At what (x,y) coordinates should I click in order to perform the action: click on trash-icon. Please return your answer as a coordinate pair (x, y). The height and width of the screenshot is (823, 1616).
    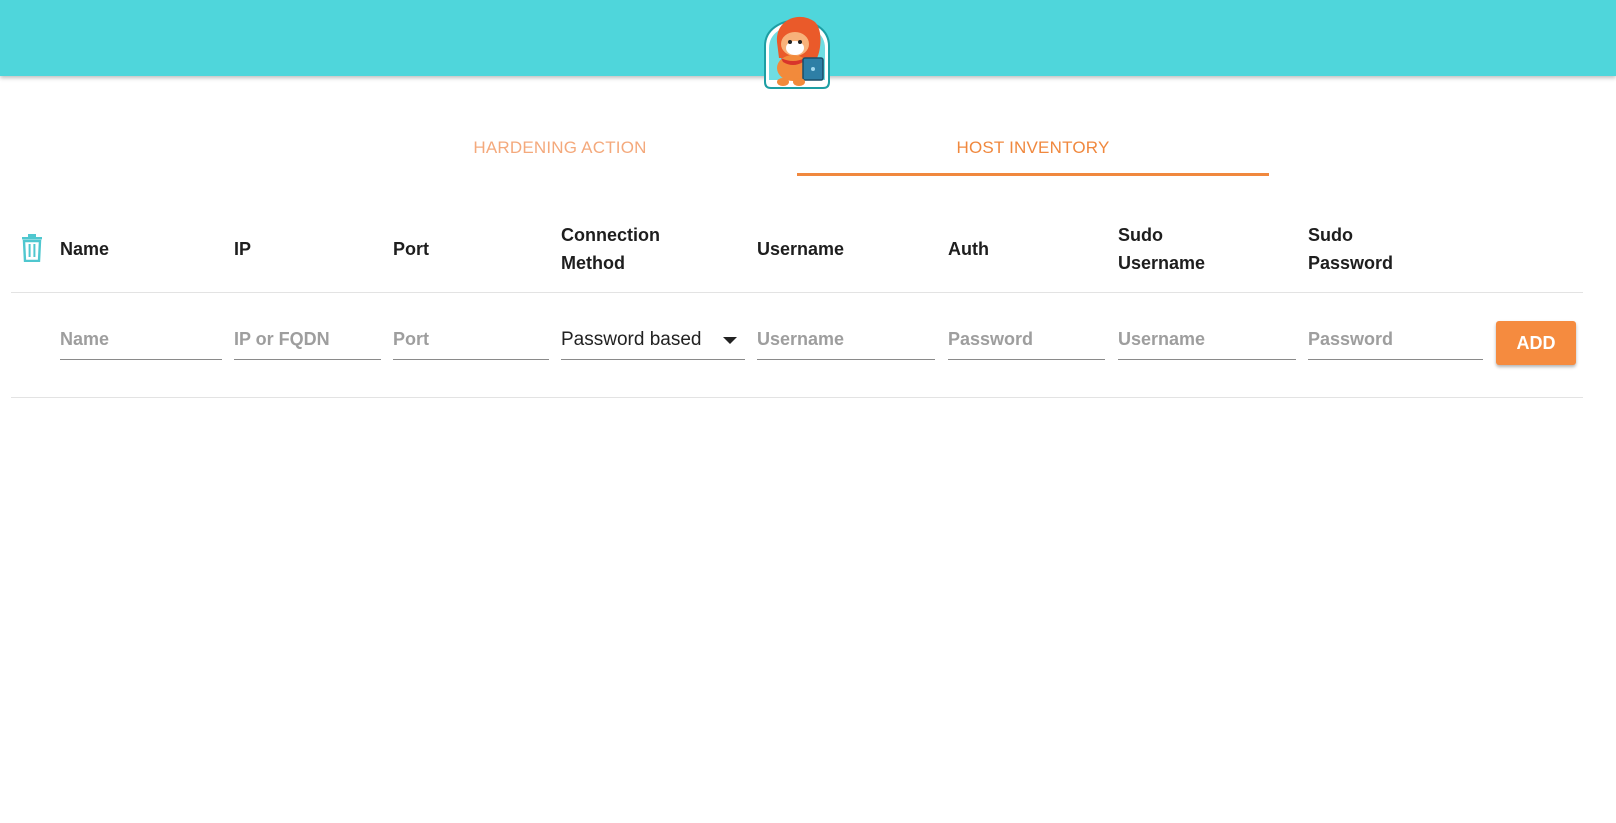
    Looking at the image, I should click on (32, 248).